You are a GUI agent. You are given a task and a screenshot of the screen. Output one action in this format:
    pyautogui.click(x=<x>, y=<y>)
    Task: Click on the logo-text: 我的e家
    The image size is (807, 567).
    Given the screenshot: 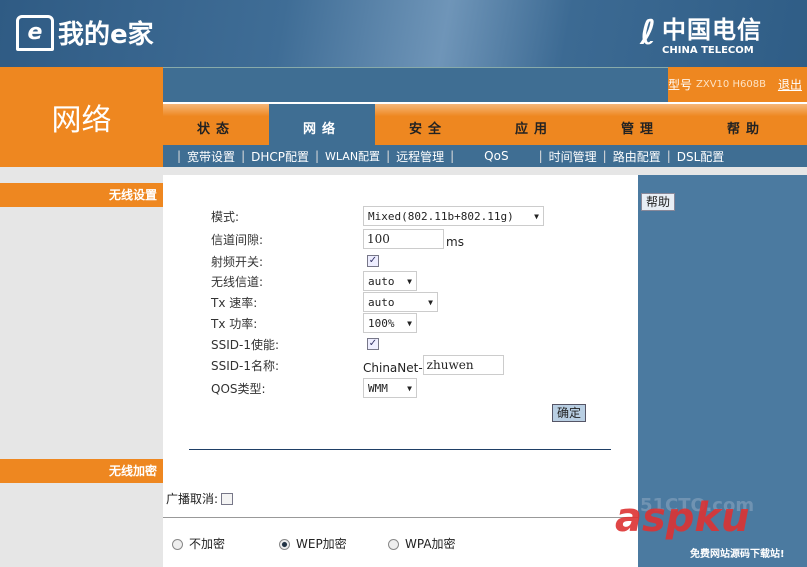 What is the action you would take?
    pyautogui.click(x=106, y=35)
    